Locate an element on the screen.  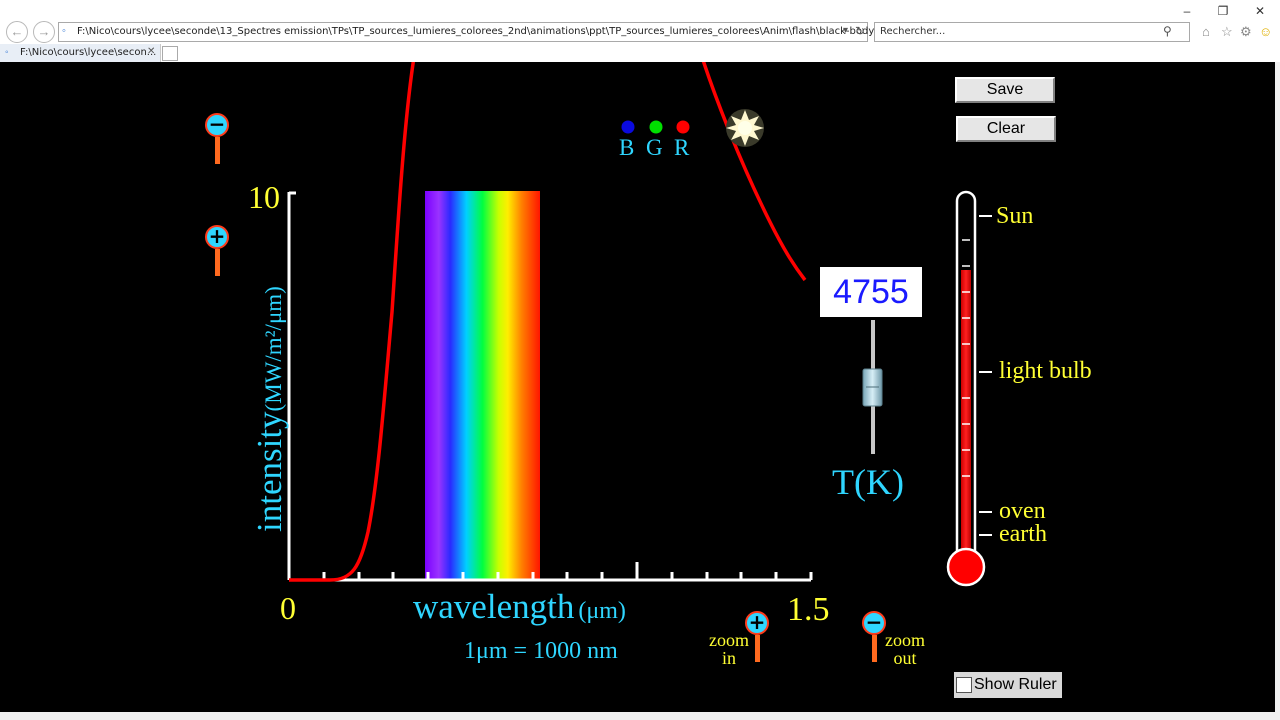
tab-close-icon: ✕ is located at coordinates (151, 51).